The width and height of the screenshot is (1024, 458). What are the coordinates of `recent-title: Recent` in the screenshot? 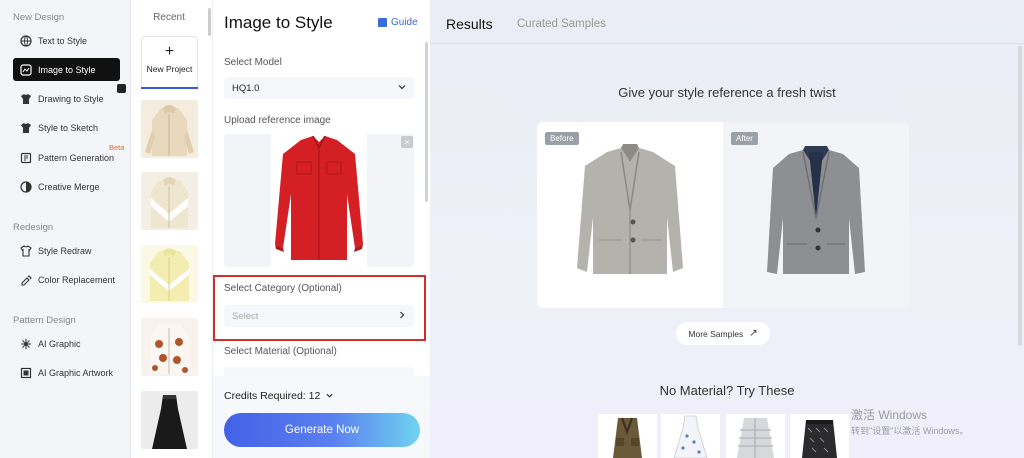 It's located at (169, 17).